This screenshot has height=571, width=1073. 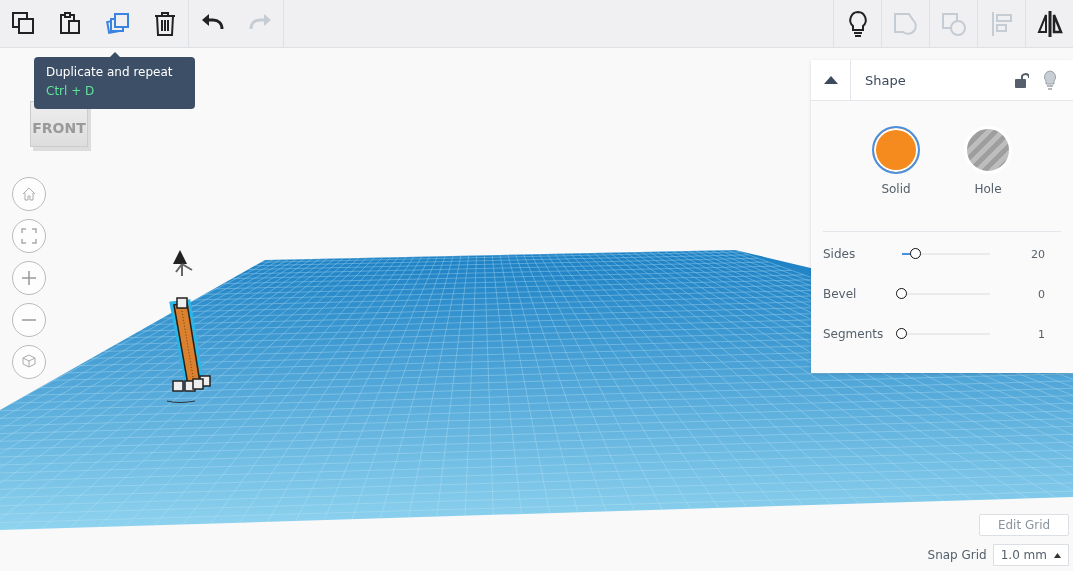 What do you see at coordinates (1022, 80) in the screenshot?
I see `padlock-icon` at bounding box center [1022, 80].